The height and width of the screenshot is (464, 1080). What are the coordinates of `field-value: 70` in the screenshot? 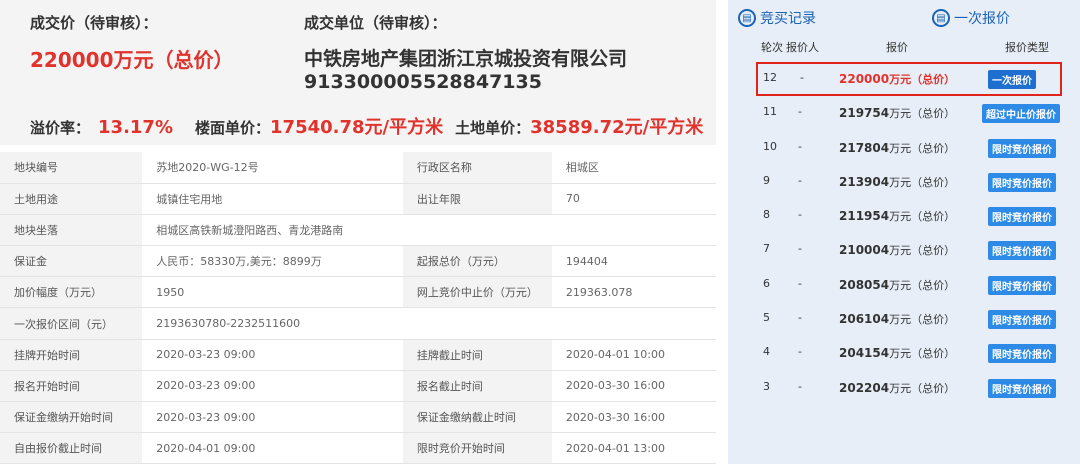 It's located at (633, 199).